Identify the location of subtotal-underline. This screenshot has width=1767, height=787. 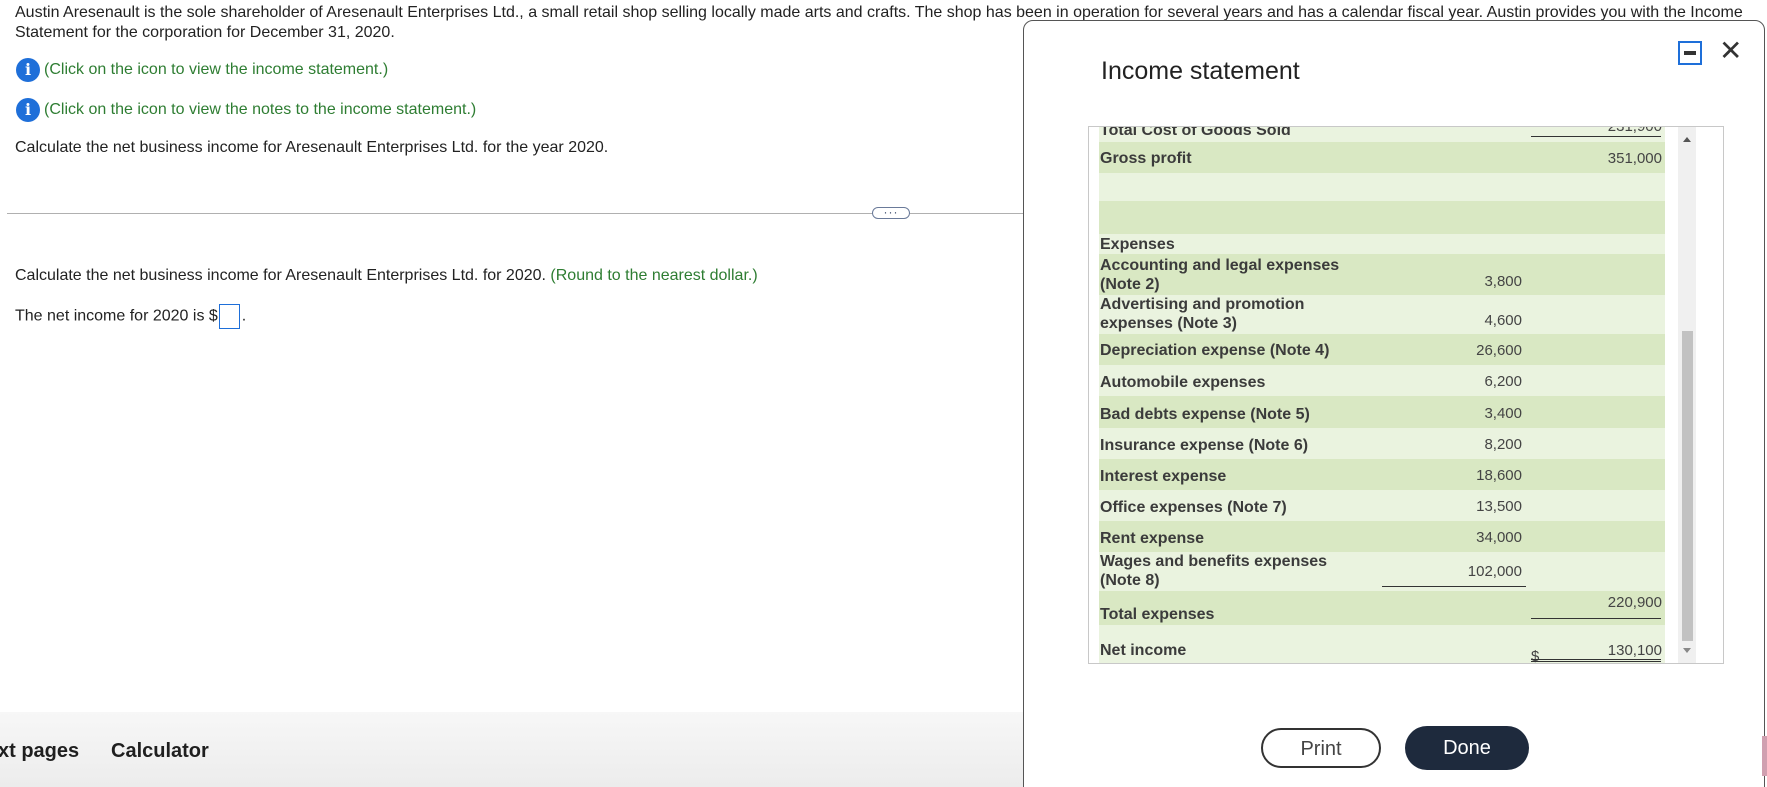
(1596, 136).